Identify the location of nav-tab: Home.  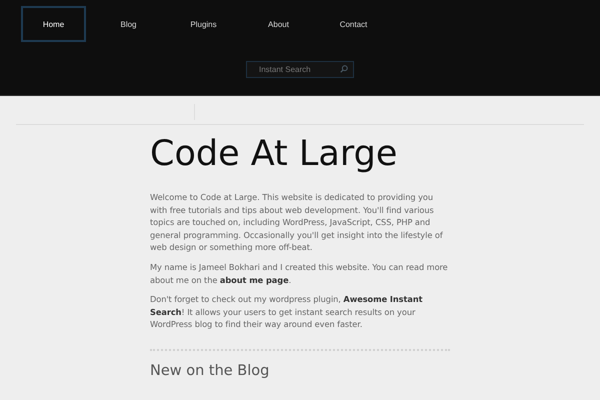
(53, 24).